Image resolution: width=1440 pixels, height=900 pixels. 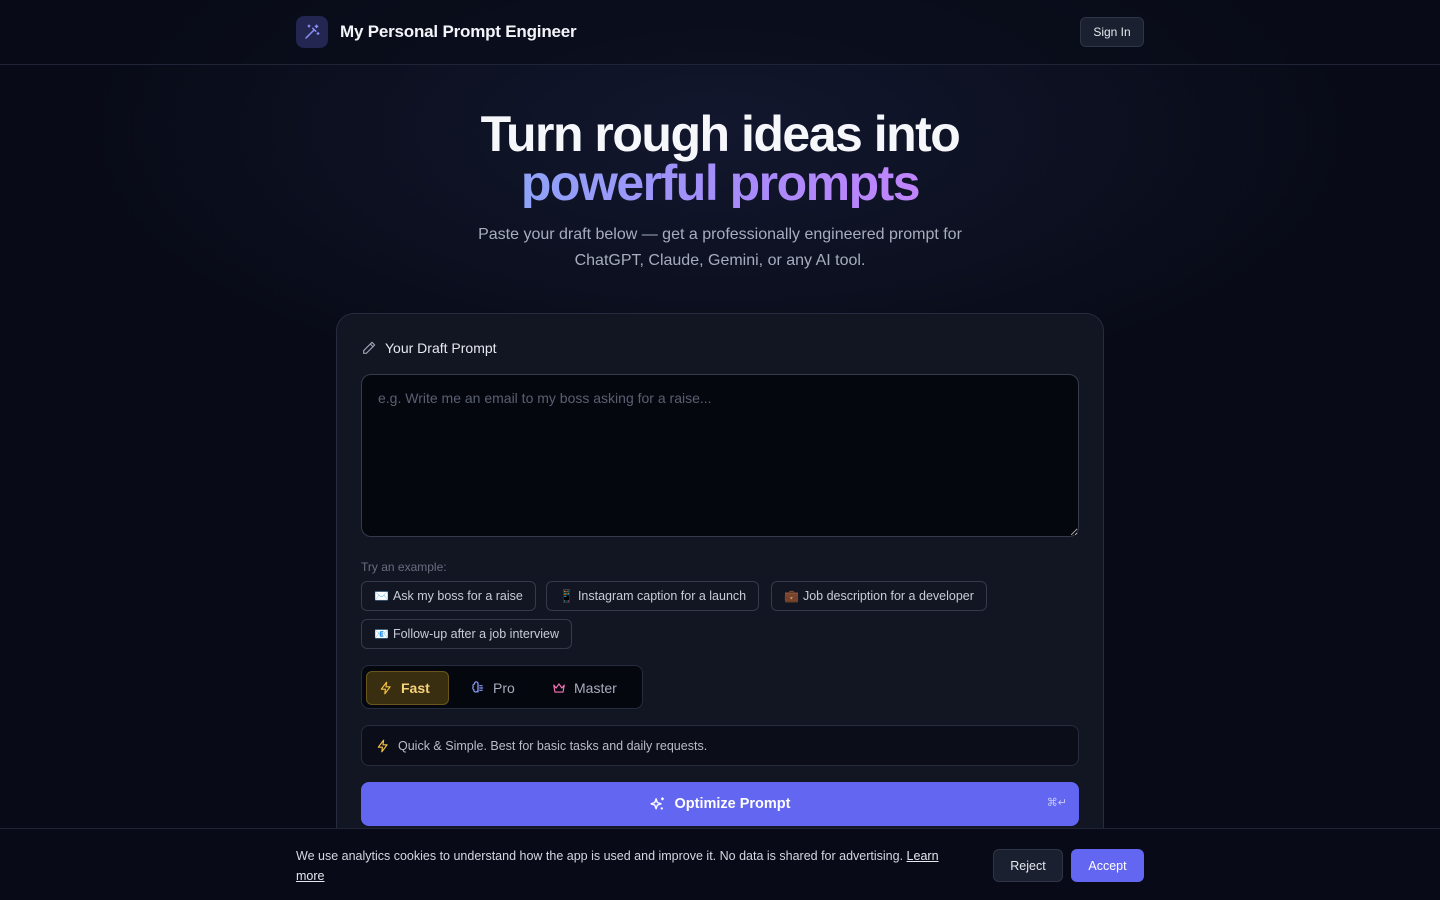 I want to click on accept-cookies-button: Accept, so click(x=1107, y=865).